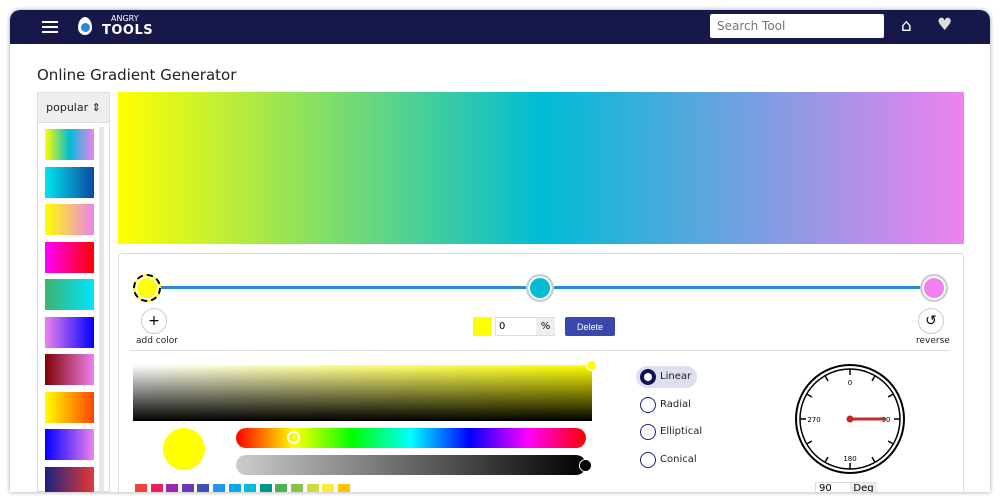 The height and width of the screenshot is (500, 1000). What do you see at coordinates (590, 326) in the screenshot?
I see `delete-button: Delete` at bounding box center [590, 326].